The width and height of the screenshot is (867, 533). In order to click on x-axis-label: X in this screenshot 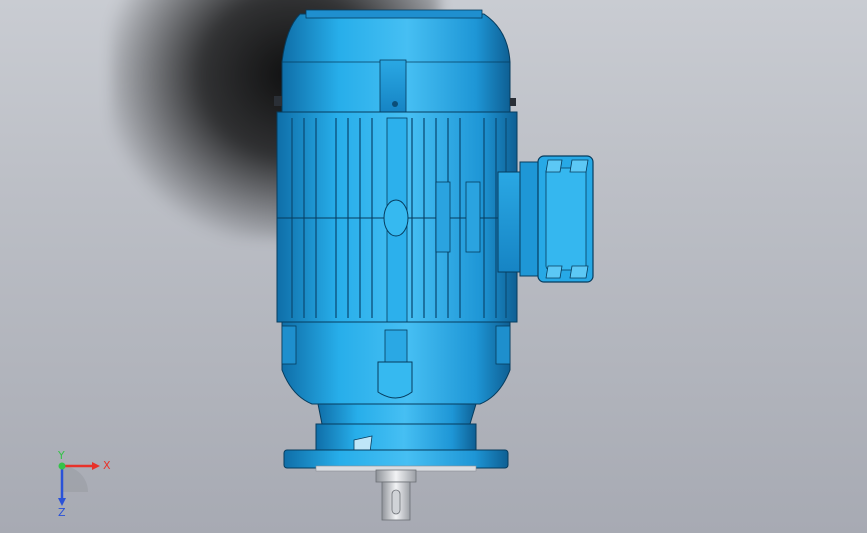, I will do `click(107, 465)`.